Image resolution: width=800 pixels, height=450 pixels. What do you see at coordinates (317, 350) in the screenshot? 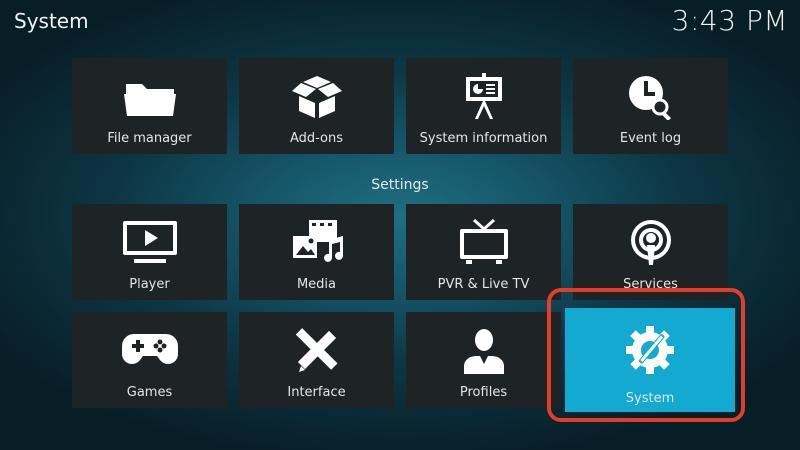
I see `pencil-ruler-icon` at bounding box center [317, 350].